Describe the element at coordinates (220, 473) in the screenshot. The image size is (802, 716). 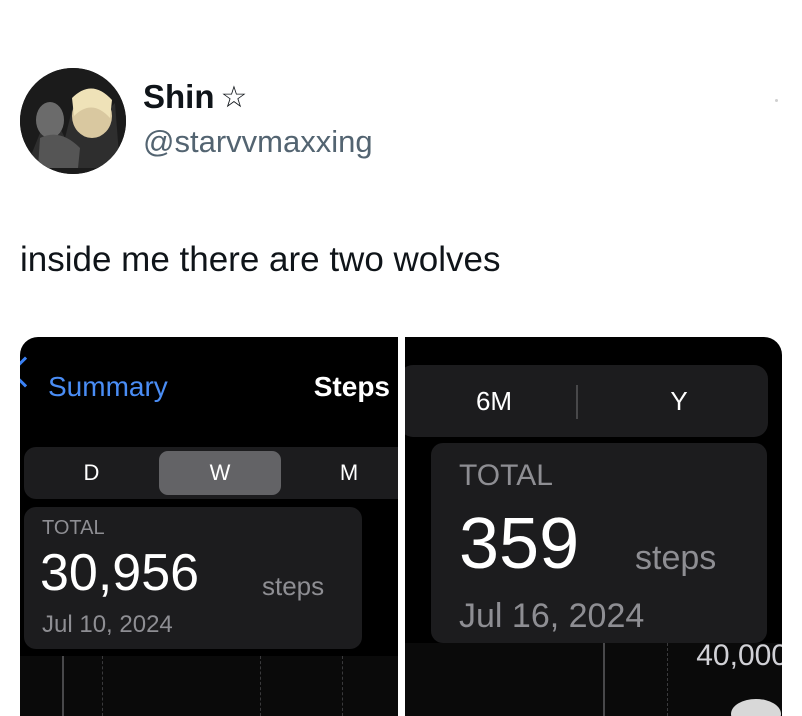
I see `segment-week: W` at that location.